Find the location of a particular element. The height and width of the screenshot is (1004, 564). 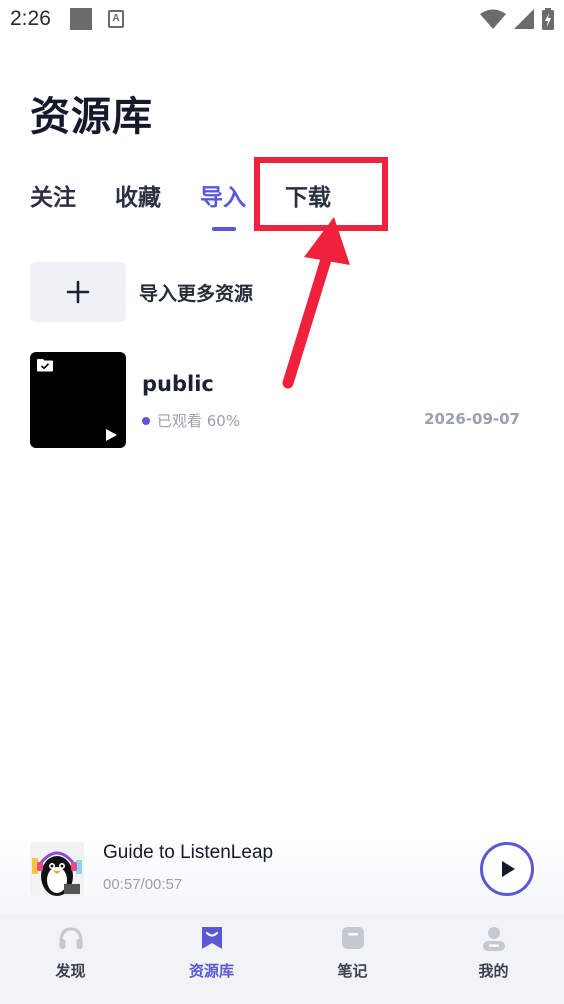

import-more-row: 导入更多资源 is located at coordinates (141, 292).